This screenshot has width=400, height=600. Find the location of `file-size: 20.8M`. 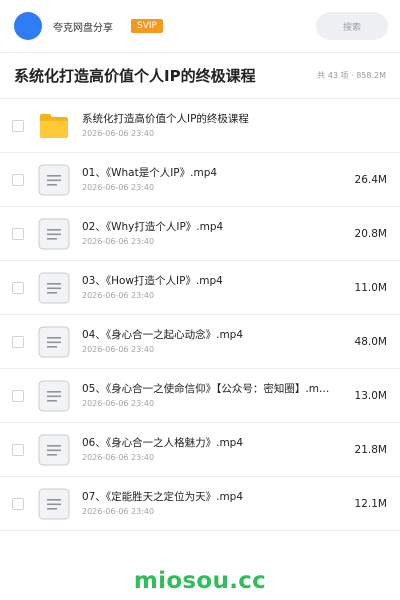

file-size: 20.8M is located at coordinates (370, 233).